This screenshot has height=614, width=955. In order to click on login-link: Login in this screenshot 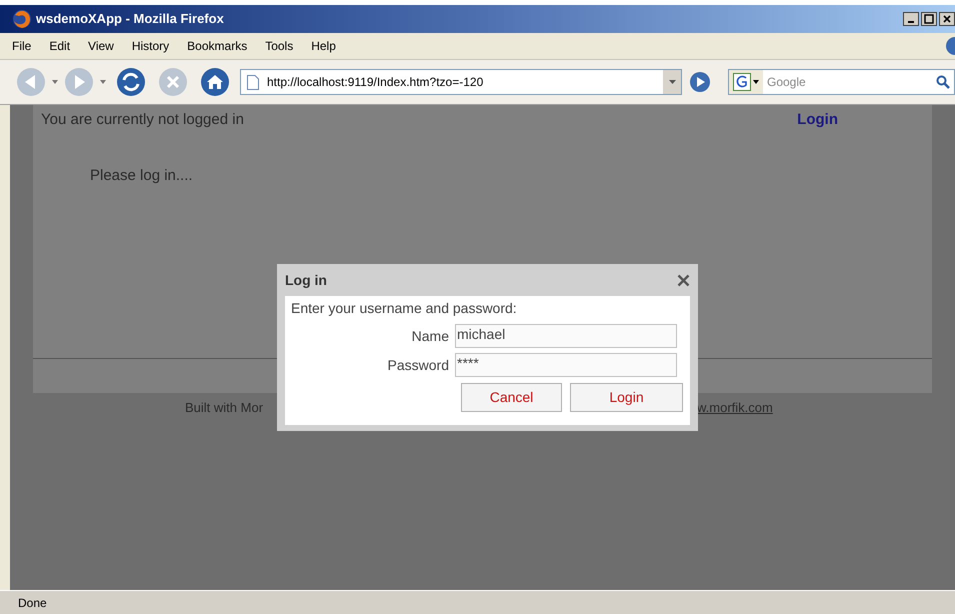, I will do `click(817, 120)`.